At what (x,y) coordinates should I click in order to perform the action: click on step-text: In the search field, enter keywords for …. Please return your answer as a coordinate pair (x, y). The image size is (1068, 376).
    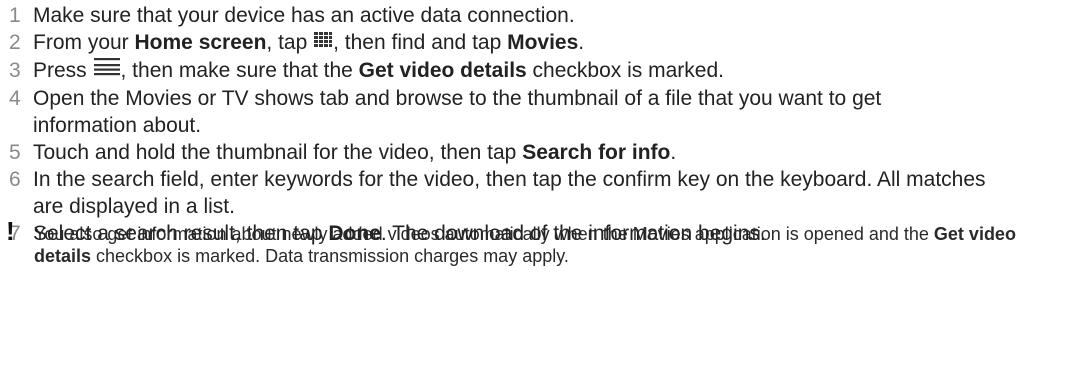
    Looking at the image, I should click on (513, 193).